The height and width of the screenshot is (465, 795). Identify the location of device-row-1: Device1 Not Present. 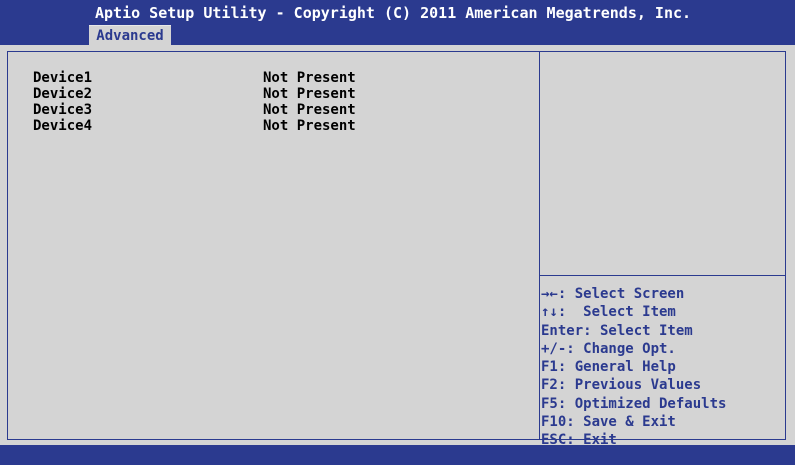
(273, 78).